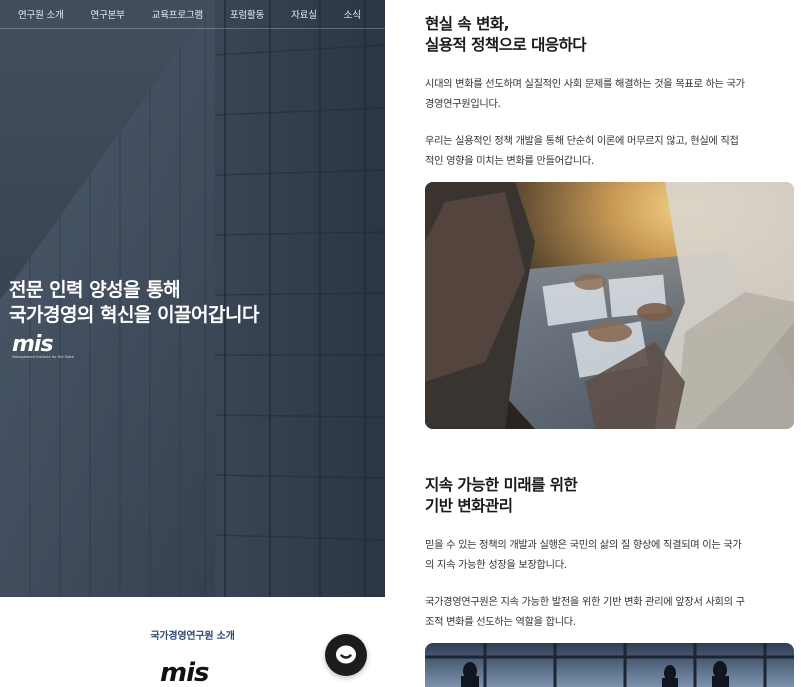 The image size is (801, 687). Describe the element at coordinates (496, 565) in the screenshot. I see `section2-paragraph1-line2: 의 지속 가능한 성장을 보장합니다.` at that location.